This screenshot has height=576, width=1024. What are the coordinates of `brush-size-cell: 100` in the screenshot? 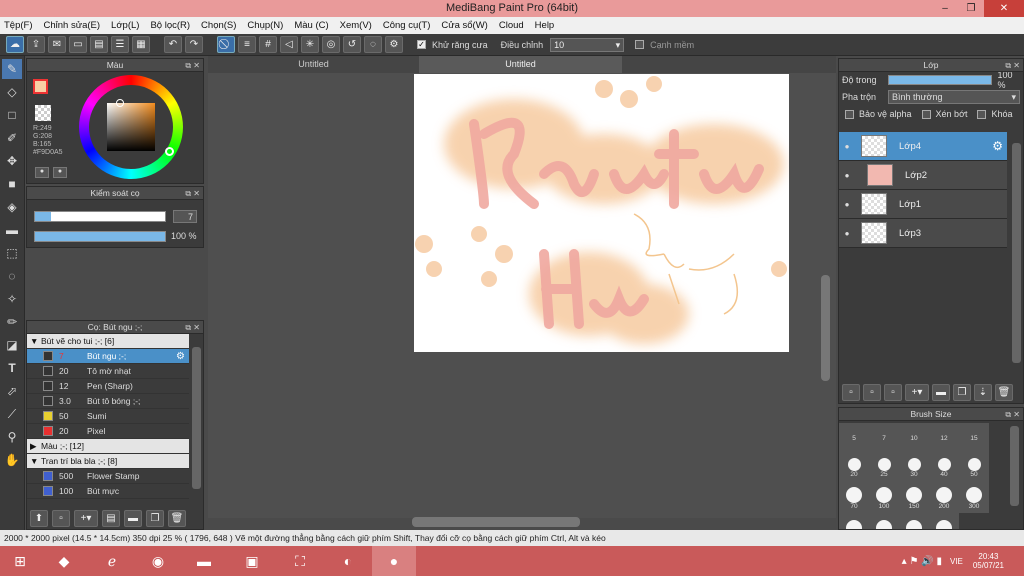 It's located at (884, 498).